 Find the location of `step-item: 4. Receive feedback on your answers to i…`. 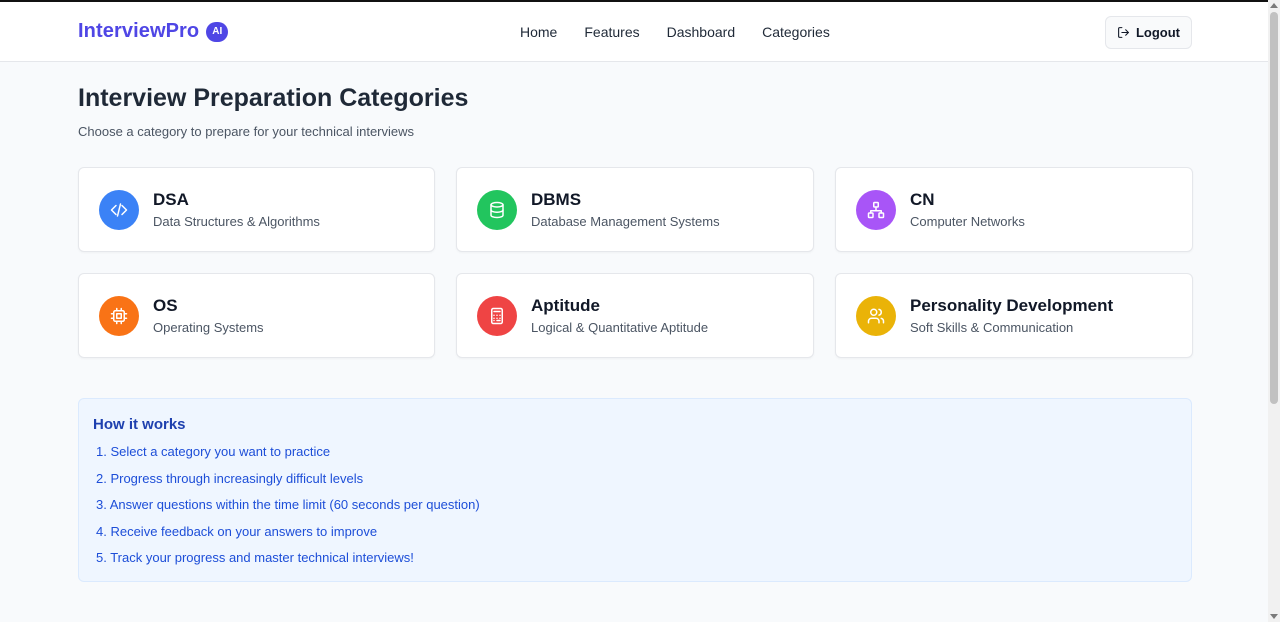

step-item: 4. Receive feedback on your answers to i… is located at coordinates (237, 531).